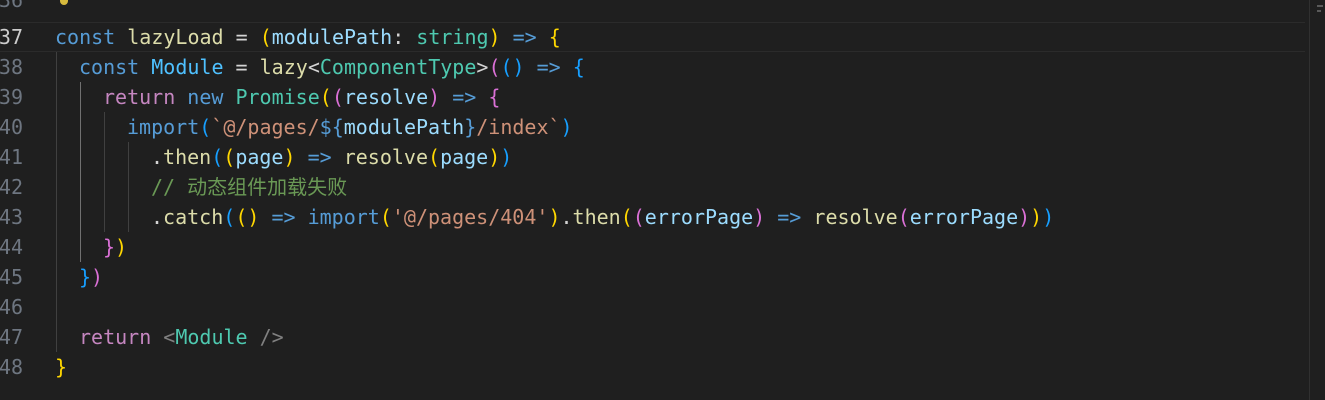 Image resolution: width=1325 pixels, height=400 pixels. I want to click on code-token: `@/pages/, so click(265, 127).